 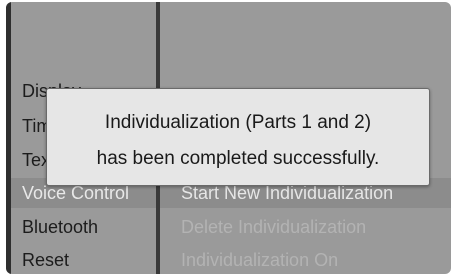 I want to click on menu-item-bluetooth: Bluetooth, so click(x=60, y=227).